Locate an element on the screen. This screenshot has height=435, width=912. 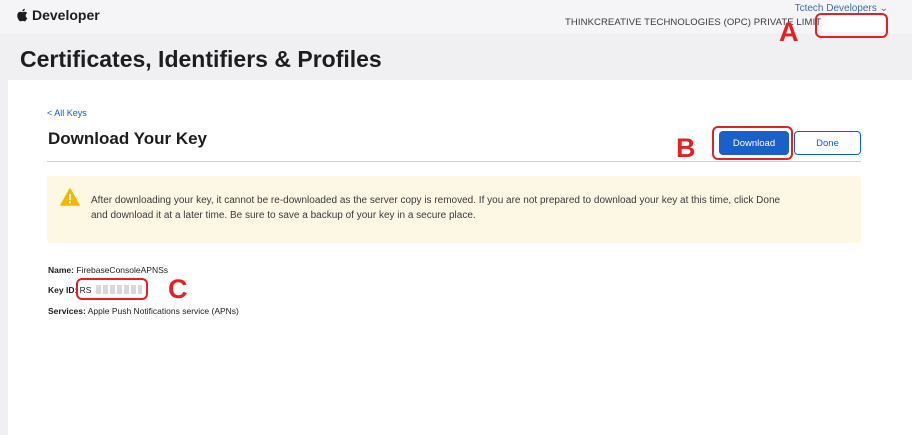
key-name-row: Name: FirebaseConsoleAPNSs is located at coordinates (108, 270).